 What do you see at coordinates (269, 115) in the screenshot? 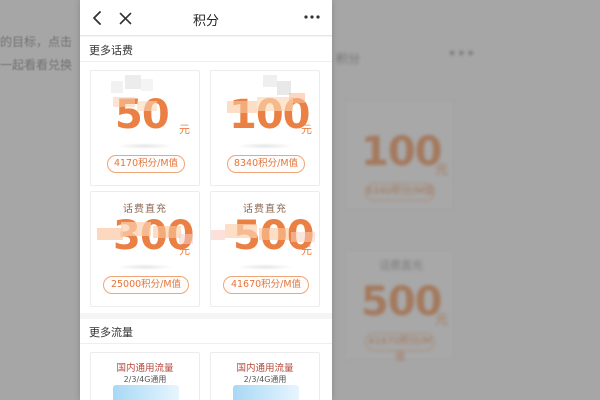
I see `card-amount: 100` at bounding box center [269, 115].